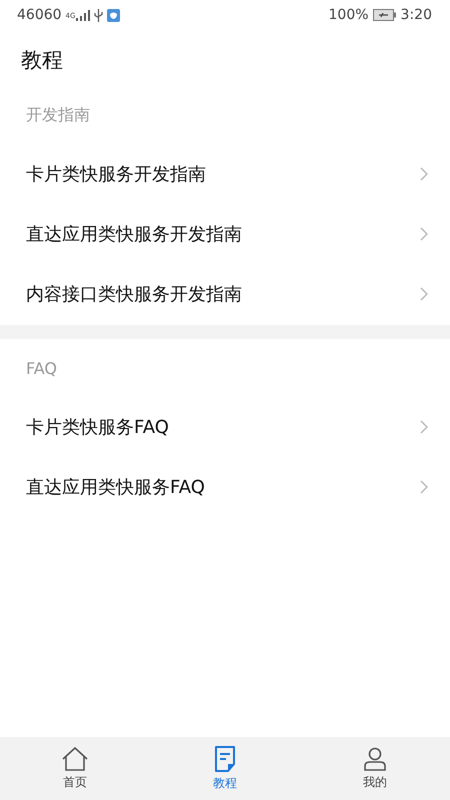  Describe the element at coordinates (225, 427) in the screenshot. I see `list-item: 卡片类快服务FAQ` at that location.